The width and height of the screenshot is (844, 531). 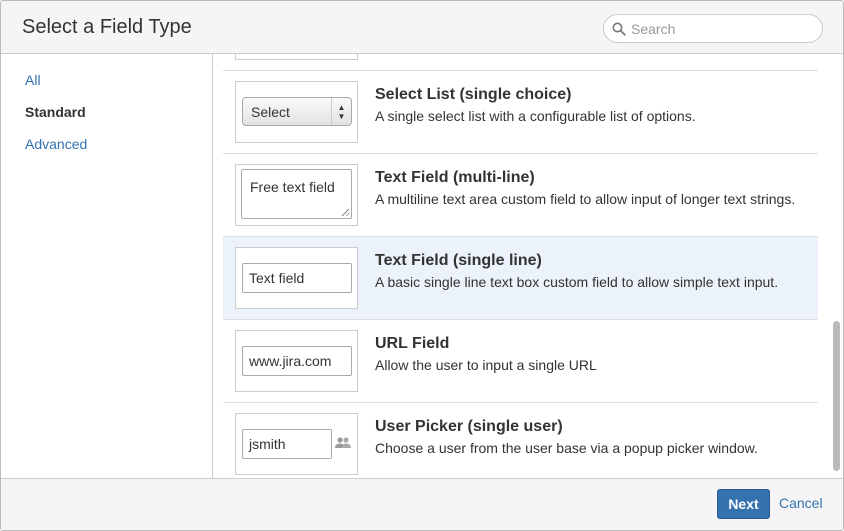 I want to click on preview-textarea: Free text field, so click(x=296, y=194).